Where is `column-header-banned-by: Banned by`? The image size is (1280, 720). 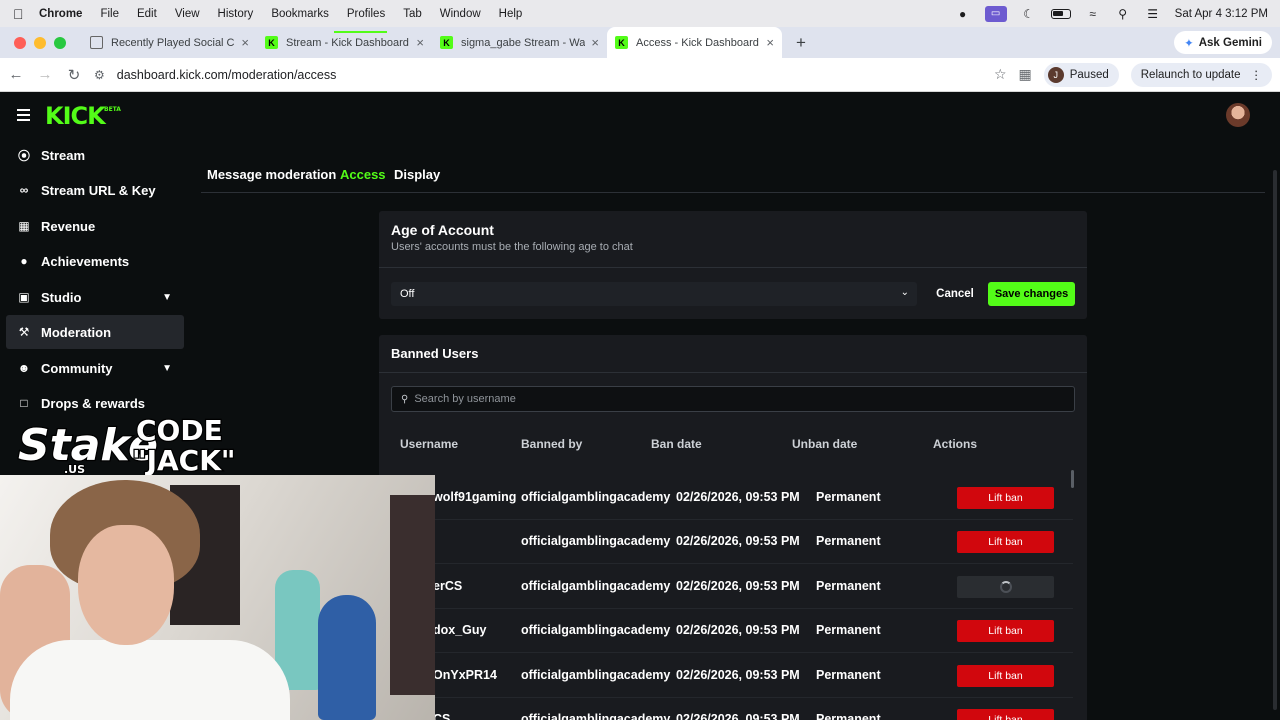 column-header-banned-by: Banned by is located at coordinates (551, 444).